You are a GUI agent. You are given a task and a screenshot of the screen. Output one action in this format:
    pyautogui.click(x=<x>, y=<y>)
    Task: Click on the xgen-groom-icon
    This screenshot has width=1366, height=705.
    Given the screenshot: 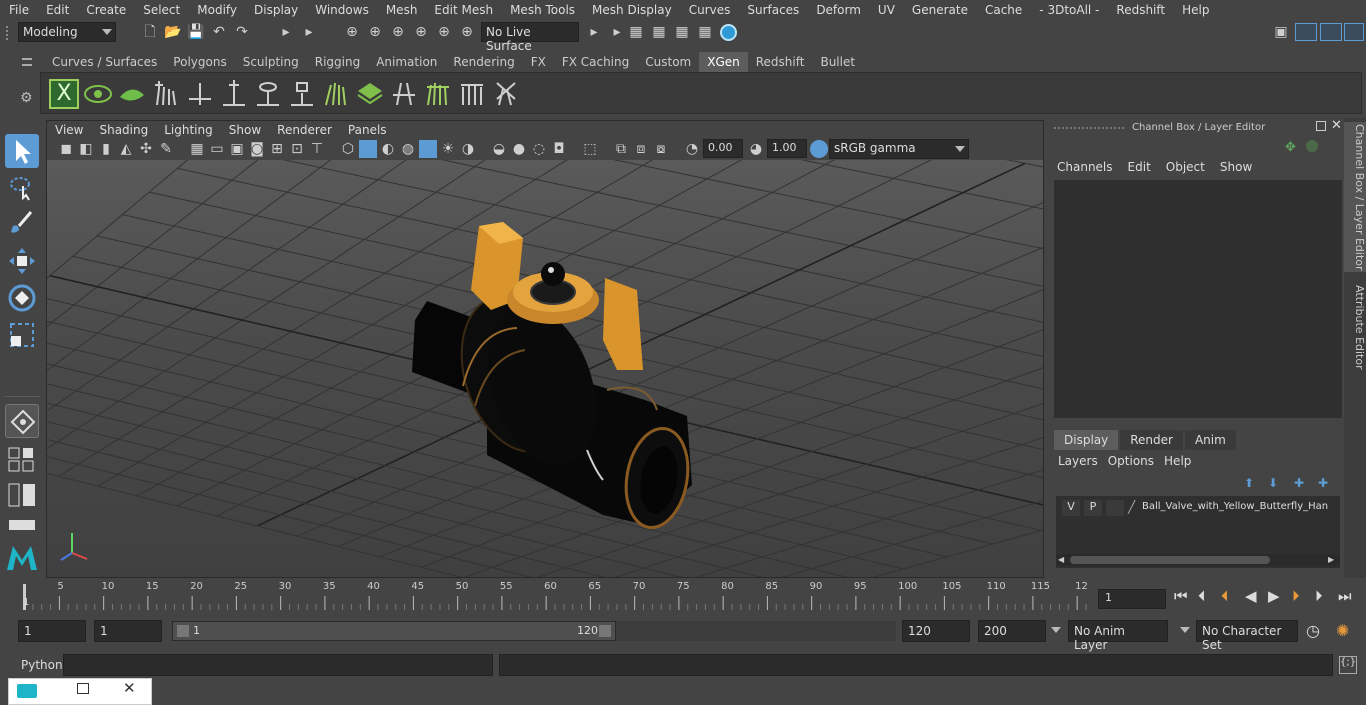 What is the action you would take?
    pyautogui.click(x=336, y=94)
    